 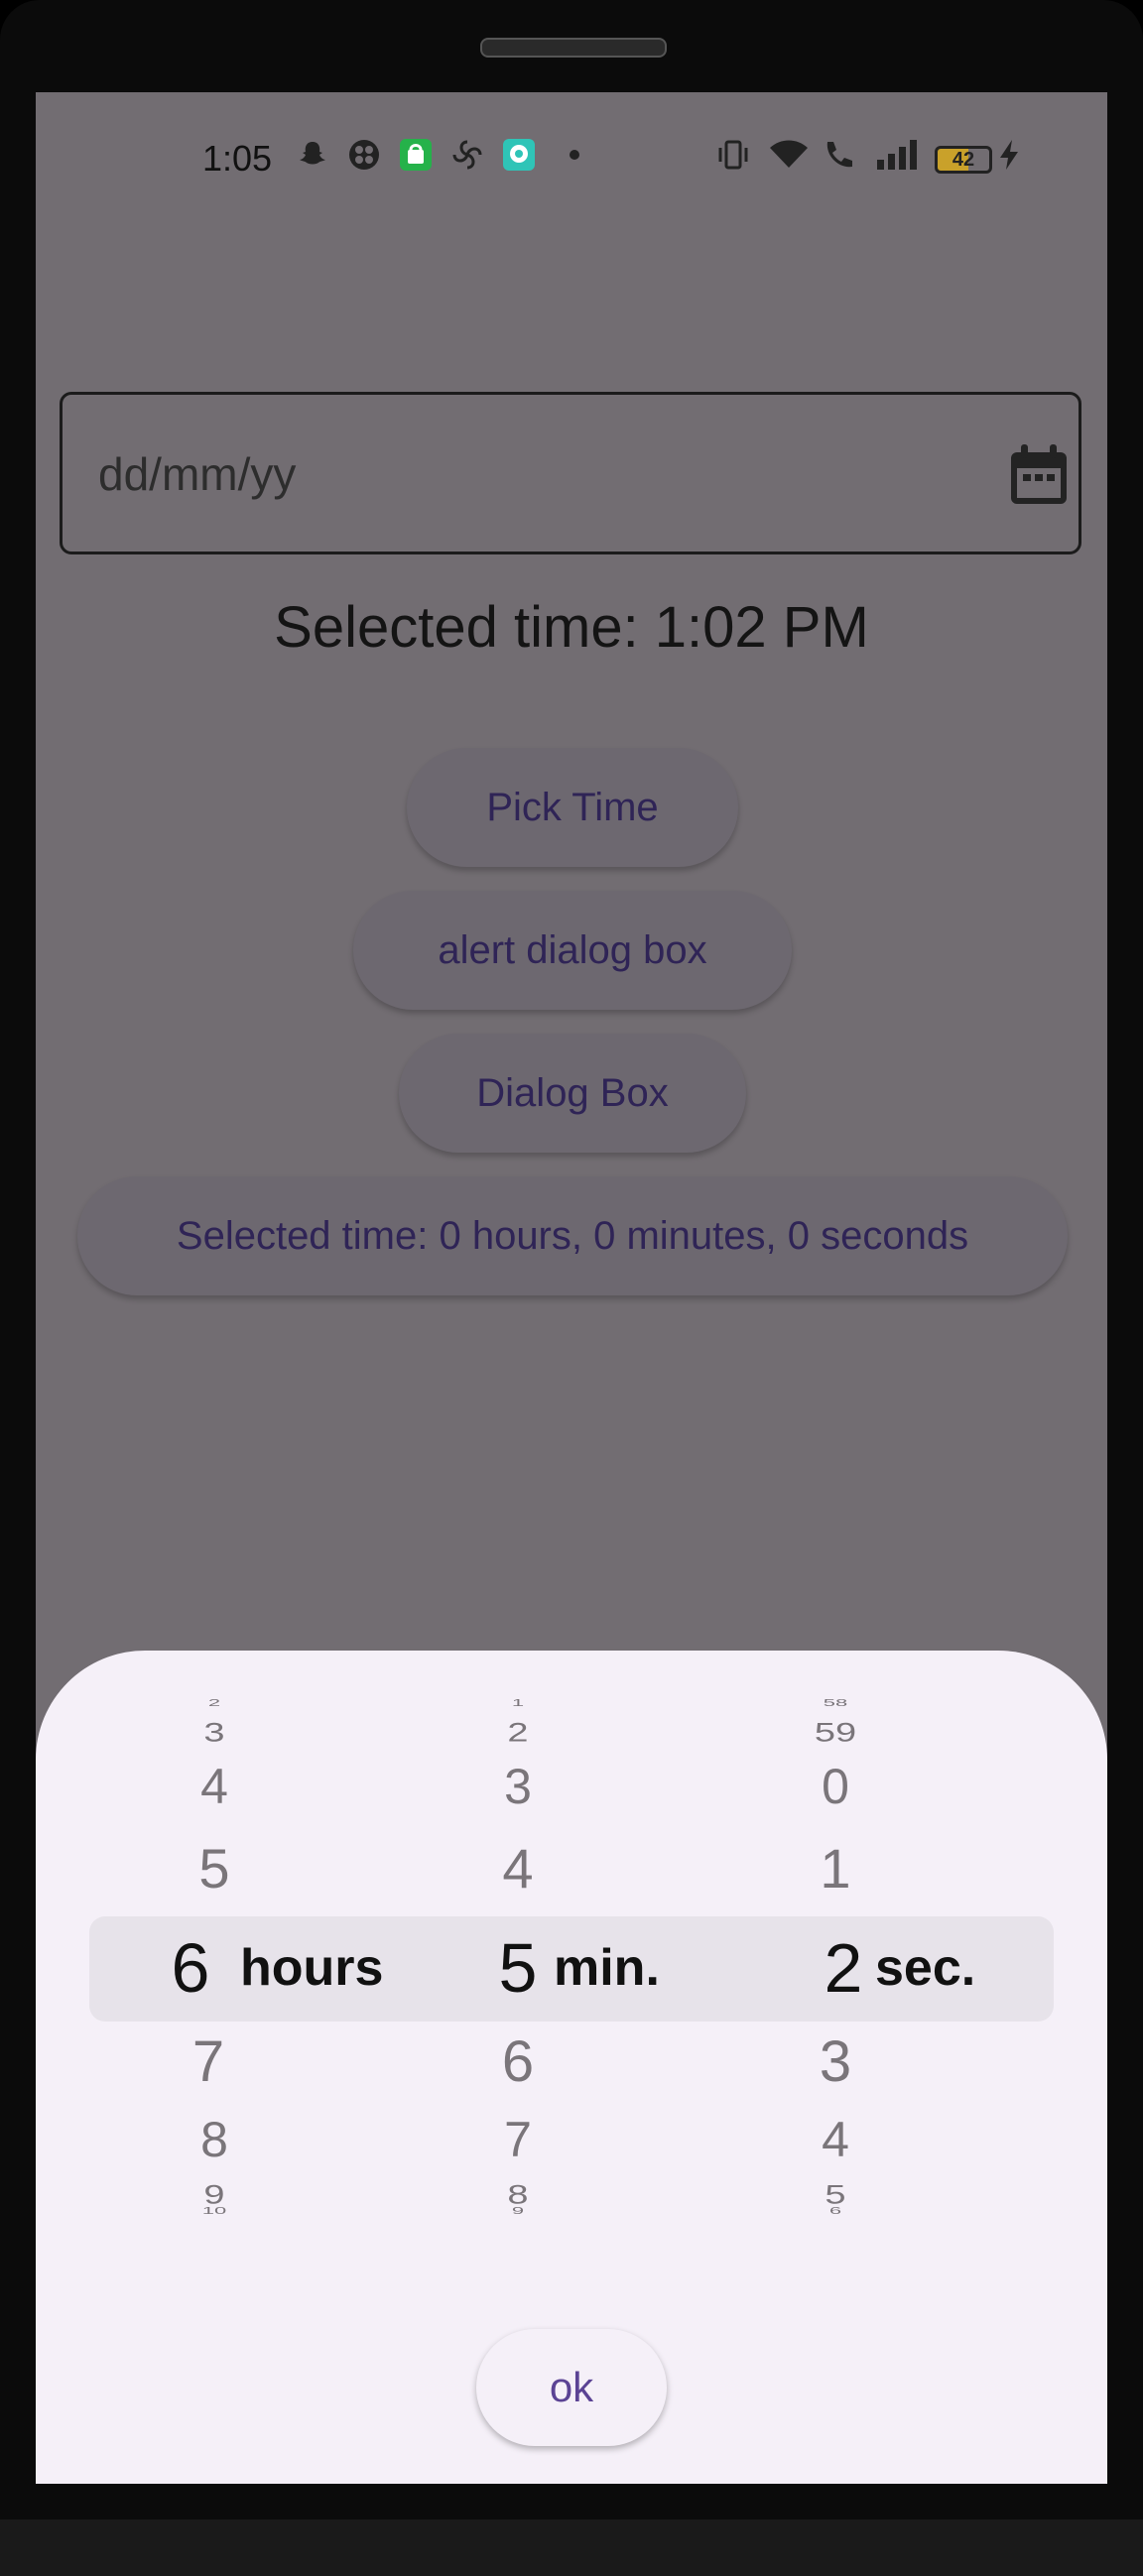 What do you see at coordinates (1009, 155) in the screenshot?
I see `charging-icon` at bounding box center [1009, 155].